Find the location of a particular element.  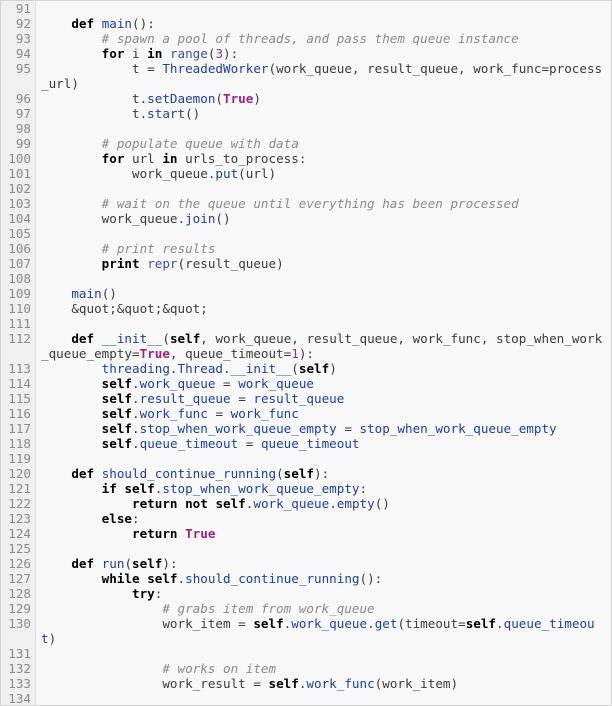

line-code: while self.should_continue_running(): is located at coordinates (322, 578).